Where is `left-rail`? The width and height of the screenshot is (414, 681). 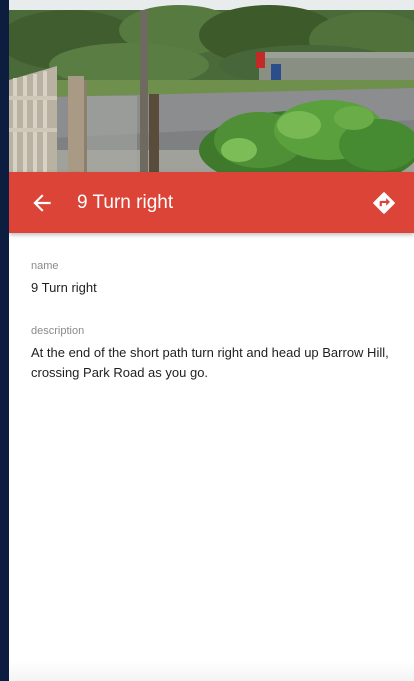
left-rail is located at coordinates (4, 340).